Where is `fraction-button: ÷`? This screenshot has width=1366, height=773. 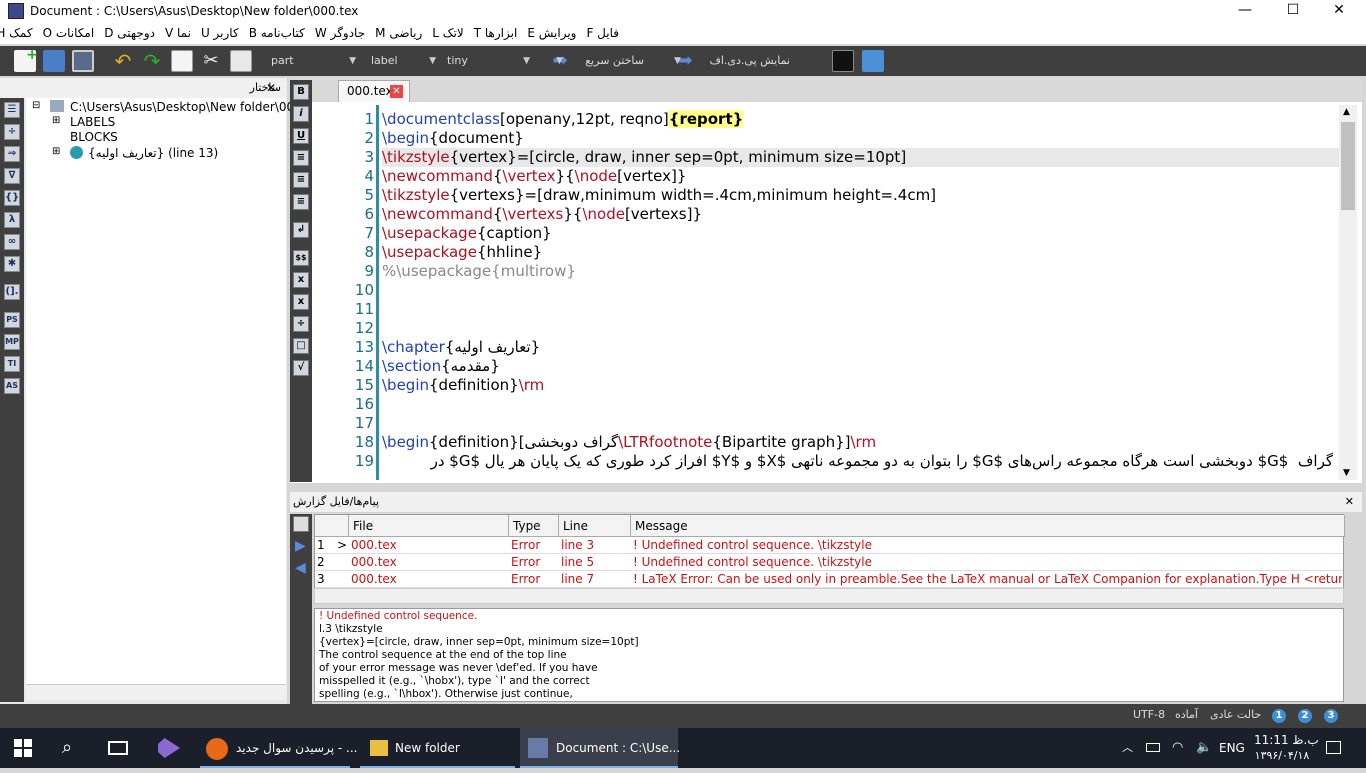 fraction-button: ÷ is located at coordinates (301, 324).